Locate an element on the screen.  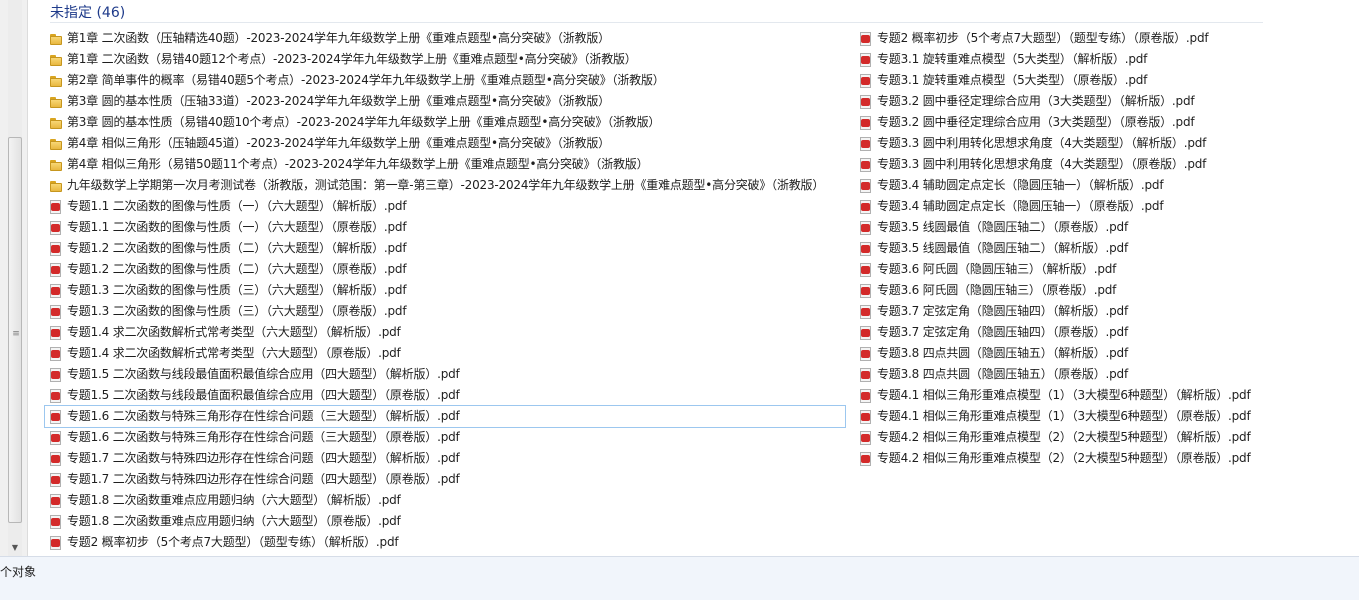
file-item: 专题1.1 二次函数的图像与性质（一）（六大题型）（原卷版）.pdf is located at coordinates (445, 227).